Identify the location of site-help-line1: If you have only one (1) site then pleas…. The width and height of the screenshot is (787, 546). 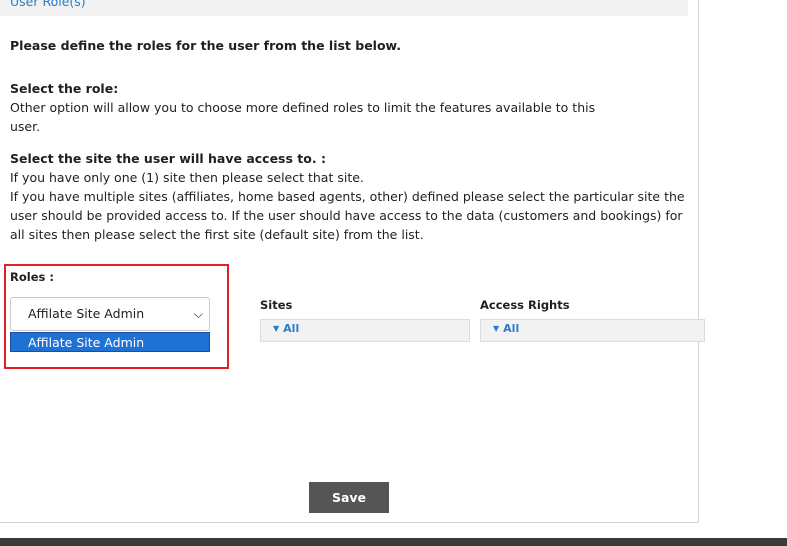
(187, 177).